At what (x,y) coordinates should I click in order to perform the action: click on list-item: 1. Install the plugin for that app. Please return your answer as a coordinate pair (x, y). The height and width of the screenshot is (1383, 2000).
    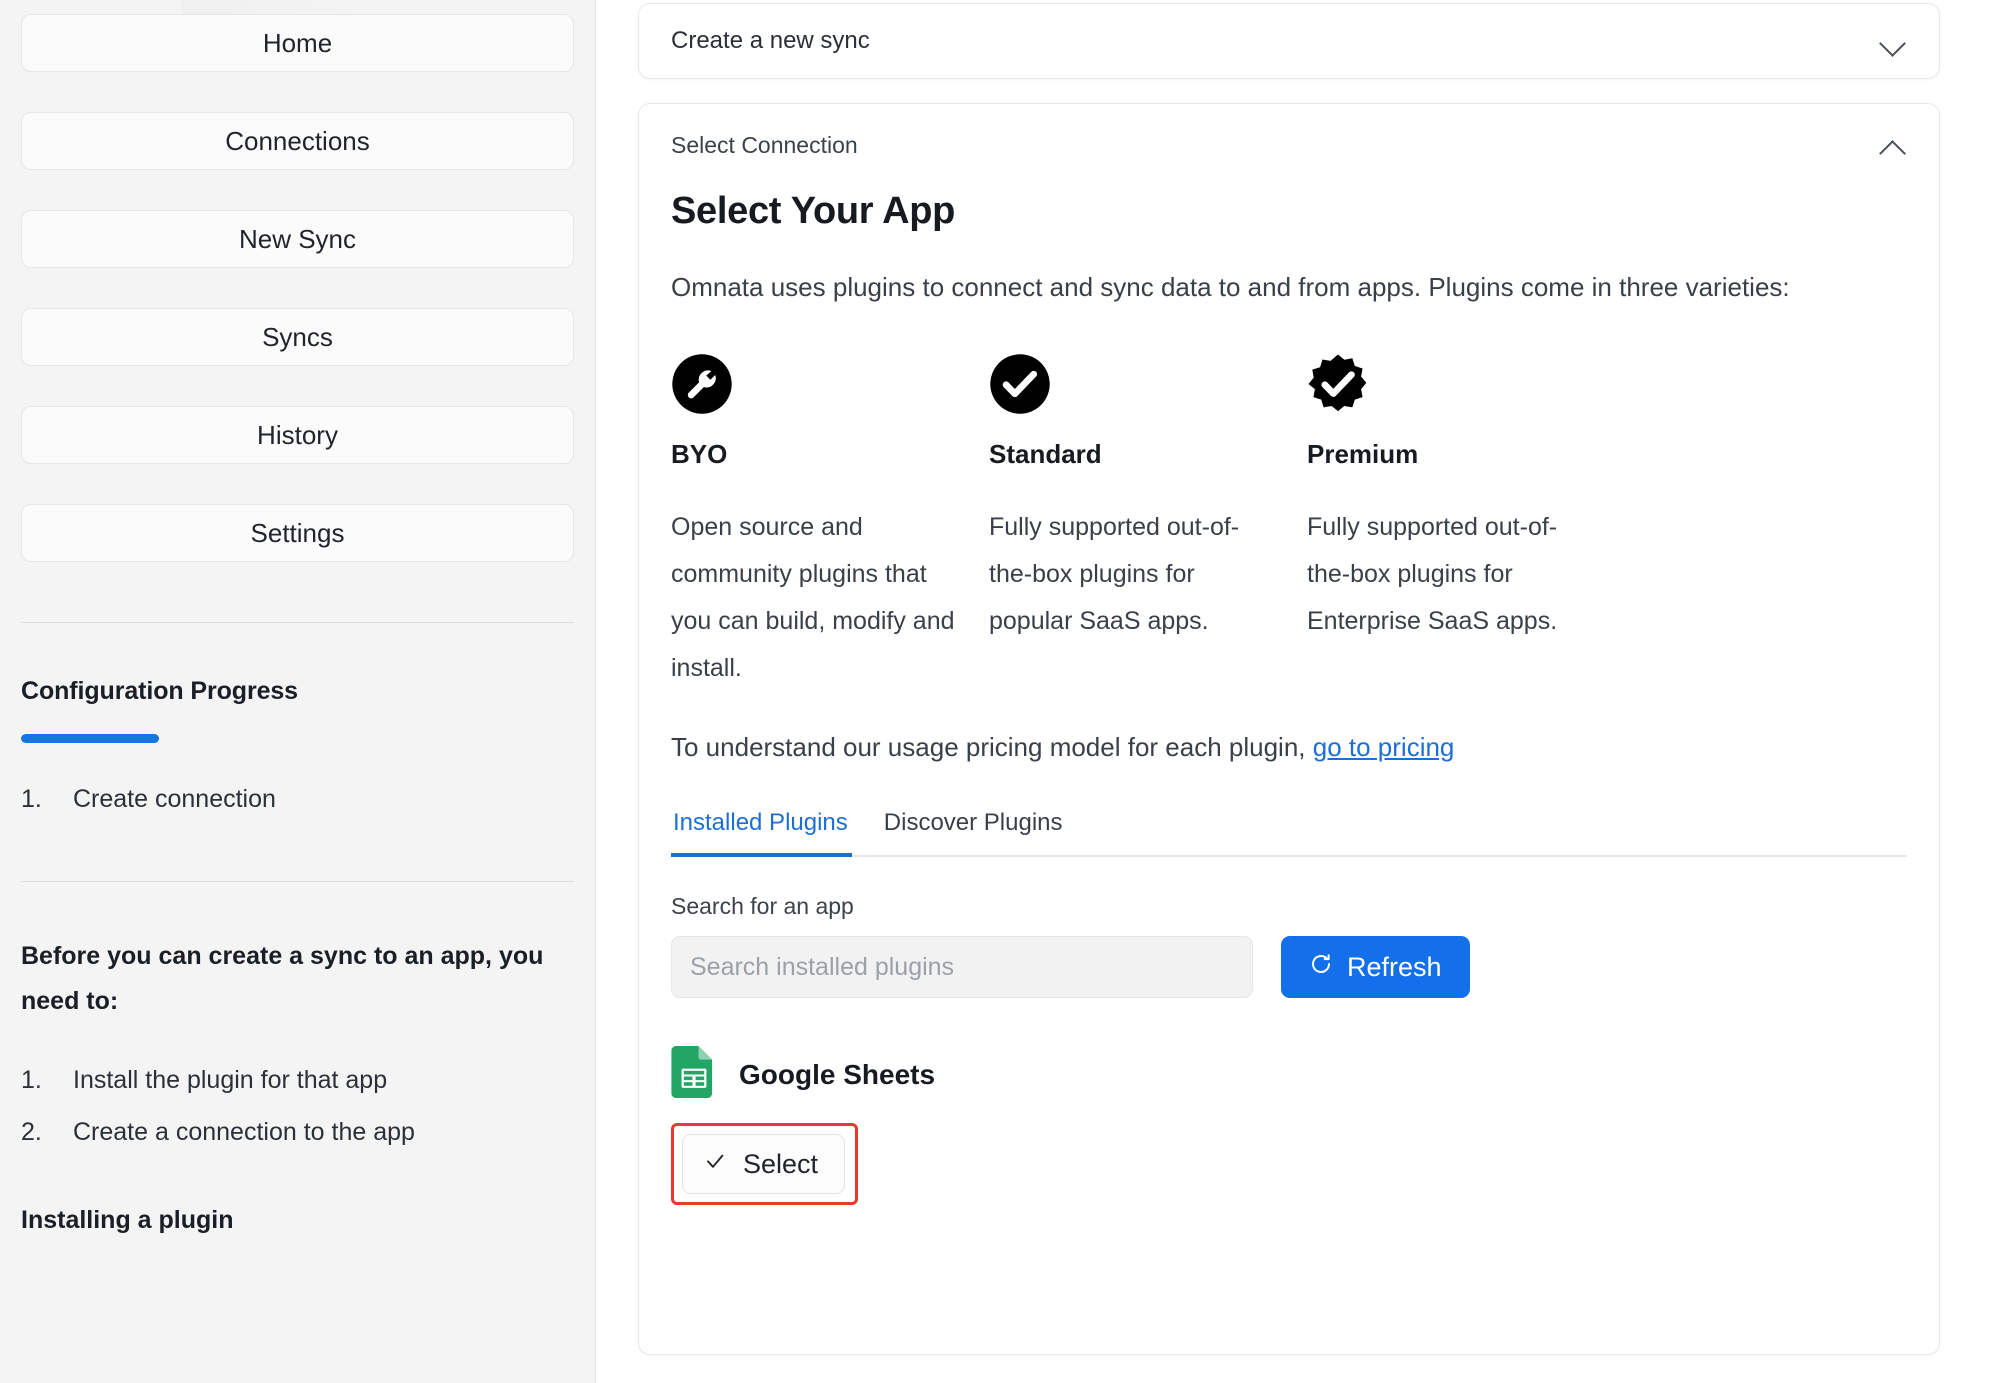
    Looking at the image, I should click on (297, 1080).